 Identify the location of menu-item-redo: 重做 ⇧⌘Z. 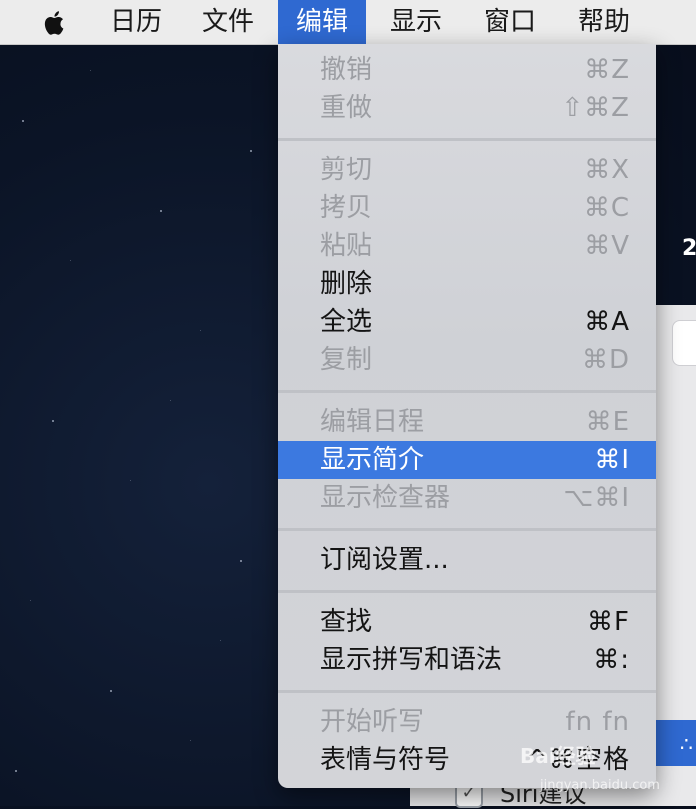
(467, 108).